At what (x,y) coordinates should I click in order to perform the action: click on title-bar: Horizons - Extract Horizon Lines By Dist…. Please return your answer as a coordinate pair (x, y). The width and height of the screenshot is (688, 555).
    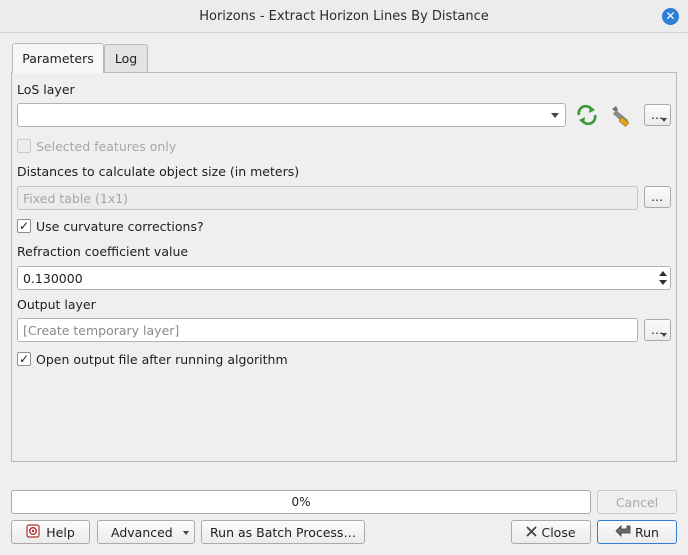
    Looking at the image, I should click on (344, 16).